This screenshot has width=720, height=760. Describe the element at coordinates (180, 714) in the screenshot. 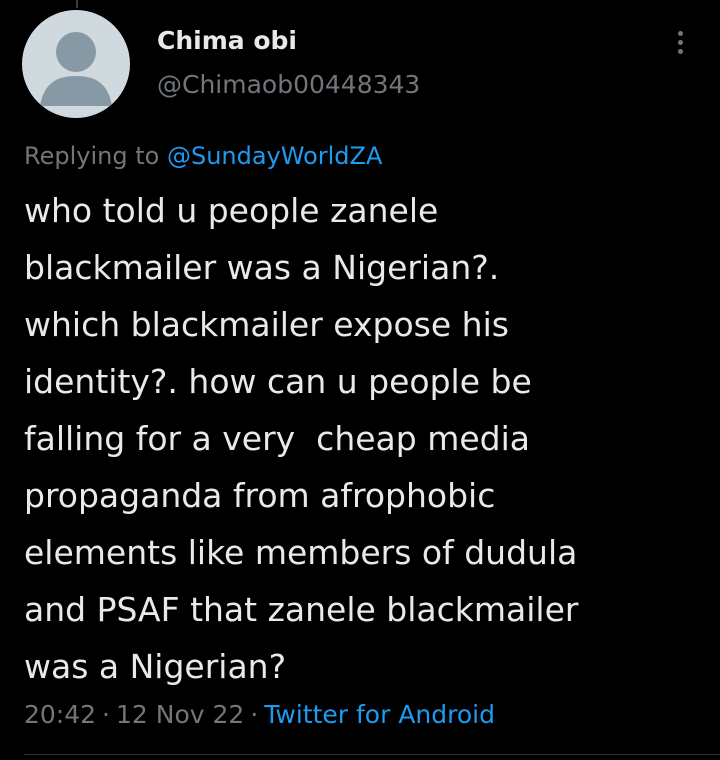

I see `tweet-date: 12 Nov 22` at that location.